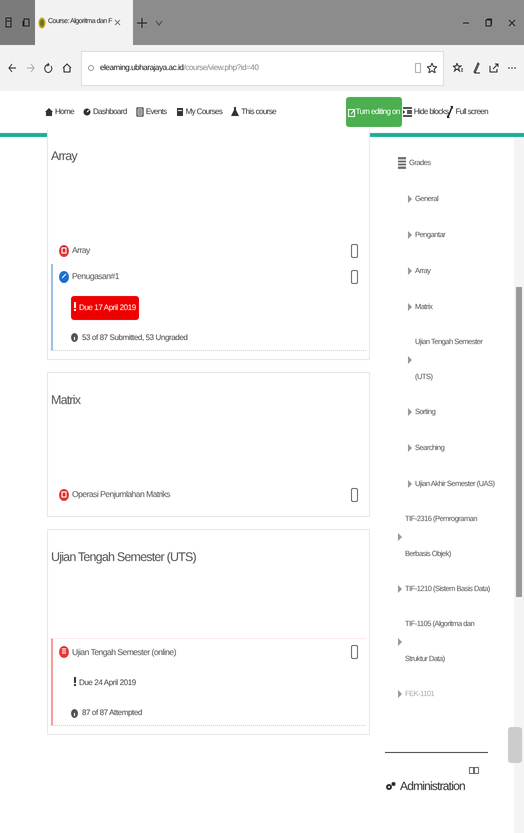 Image resolution: width=524 pixels, height=833 pixels. What do you see at coordinates (121, 494) in the screenshot?
I see `activity-link: Operasi Penjumlahan Matriks` at bounding box center [121, 494].